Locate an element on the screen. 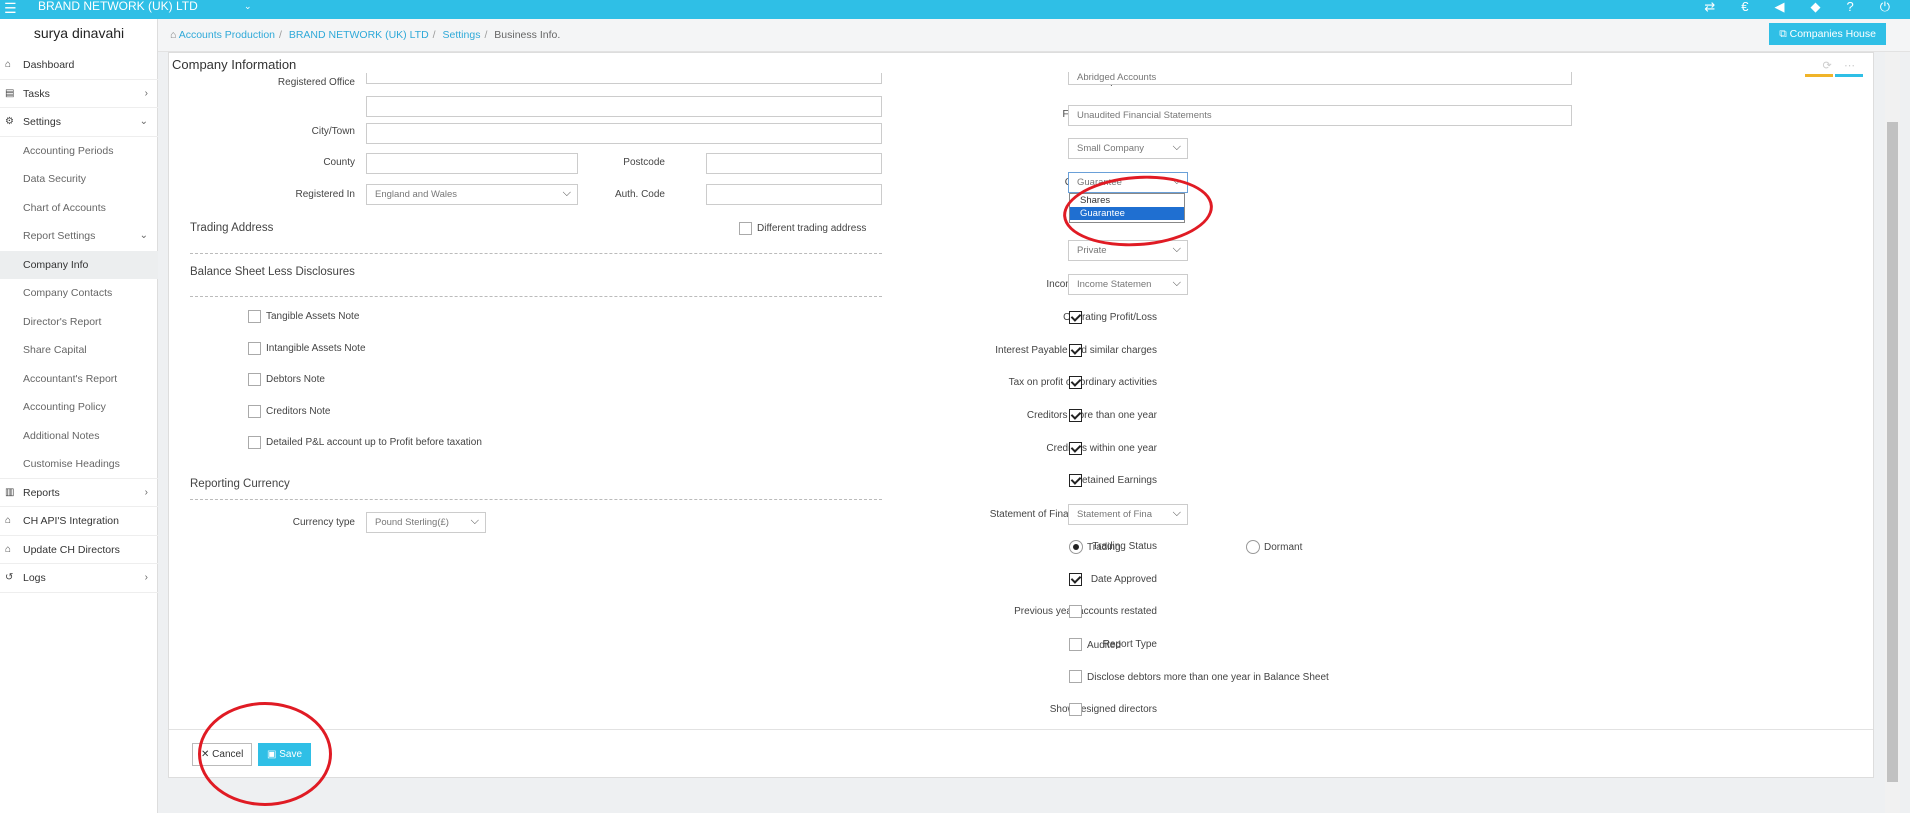 Image resolution: width=1910 pixels, height=813 pixels. interest-payable-checkbox is located at coordinates (1075, 350).